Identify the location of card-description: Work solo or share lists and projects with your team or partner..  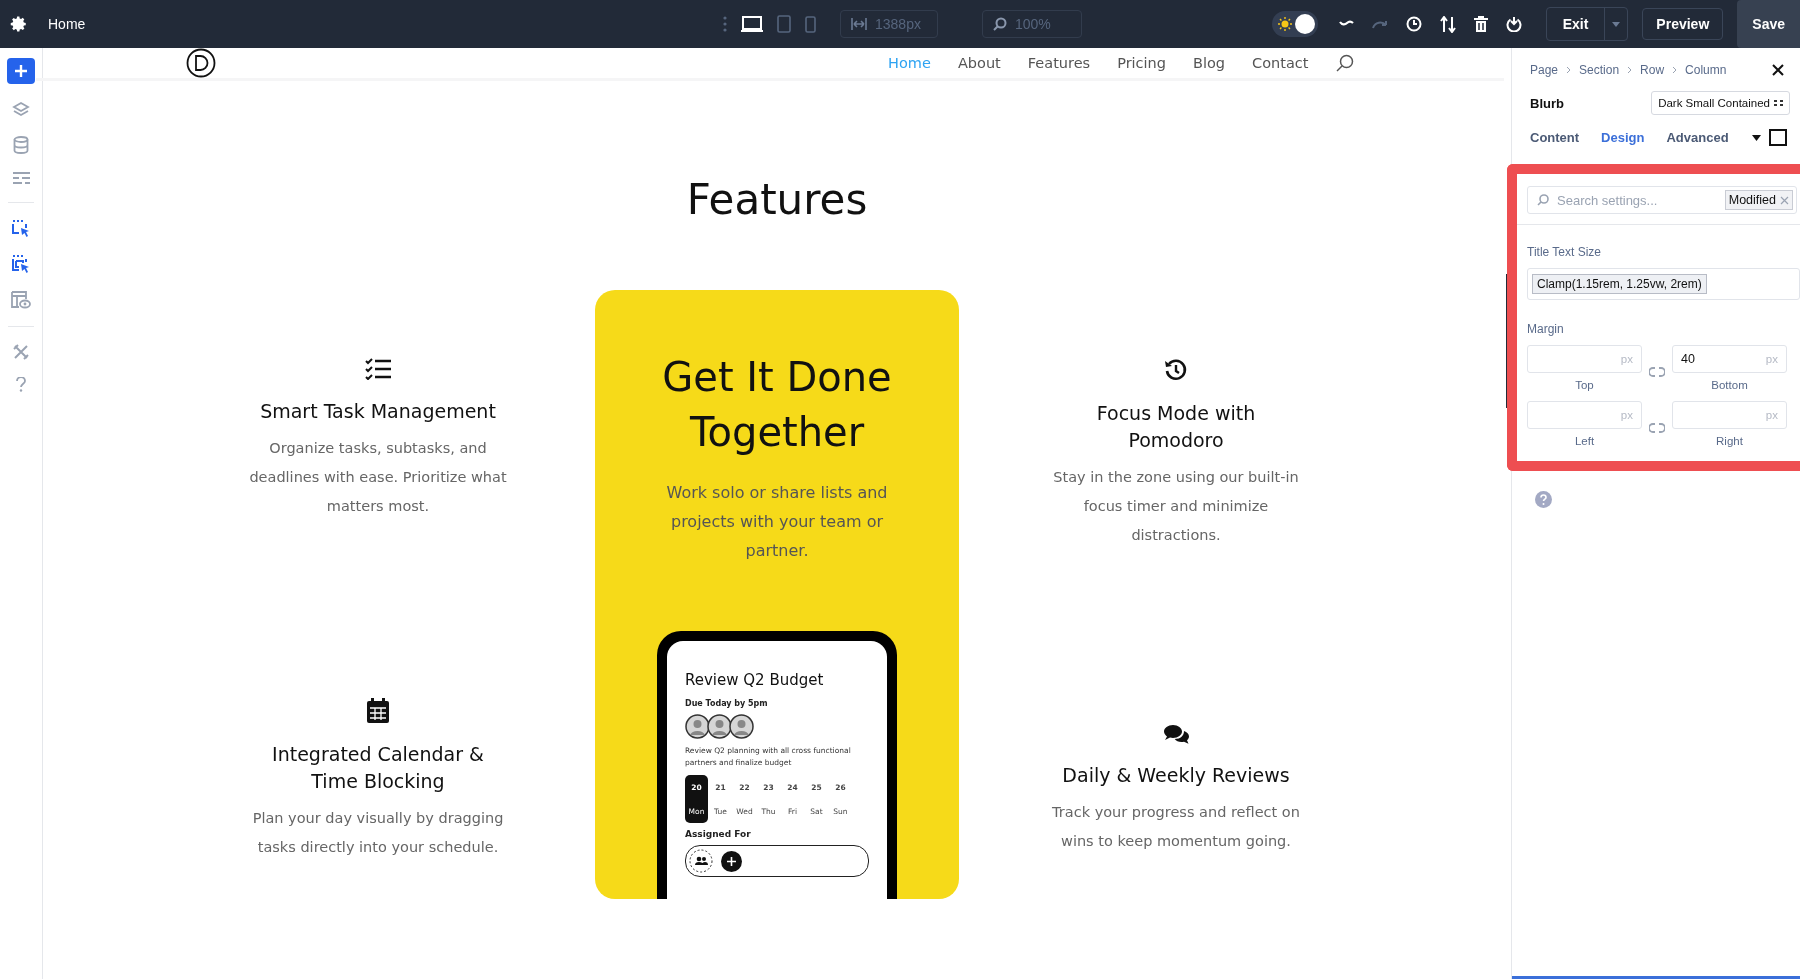
(777, 522).